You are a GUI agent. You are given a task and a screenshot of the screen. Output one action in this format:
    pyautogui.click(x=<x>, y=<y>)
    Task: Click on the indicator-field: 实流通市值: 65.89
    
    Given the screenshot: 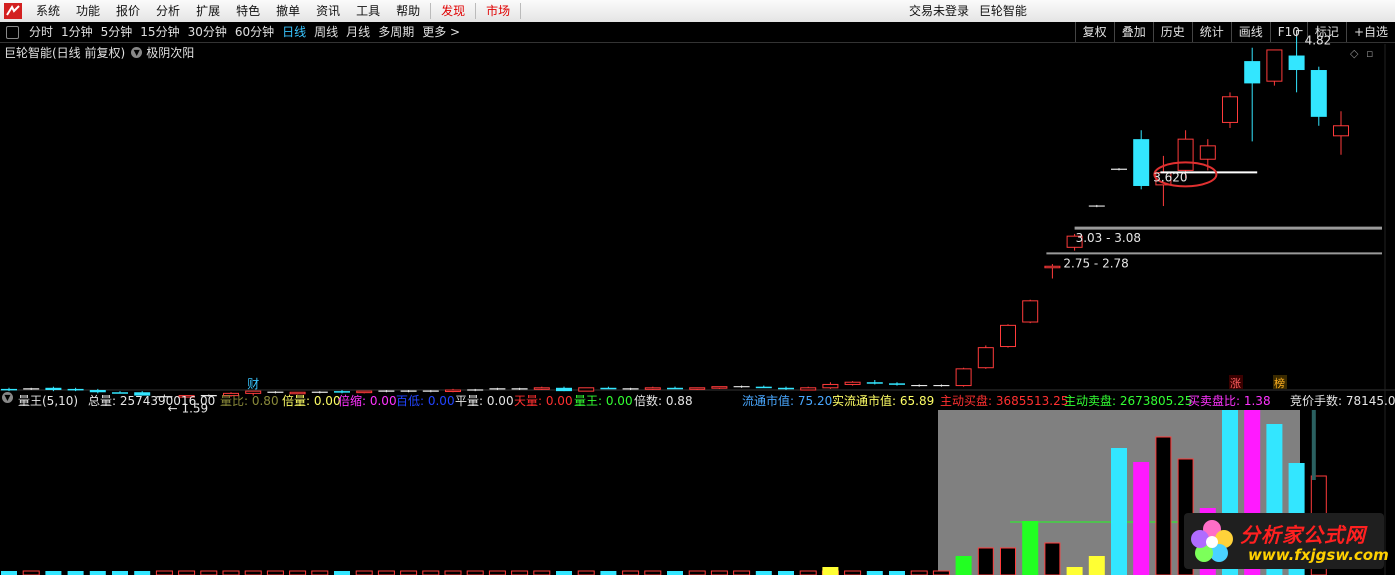 What is the action you would take?
    pyautogui.click(x=883, y=400)
    